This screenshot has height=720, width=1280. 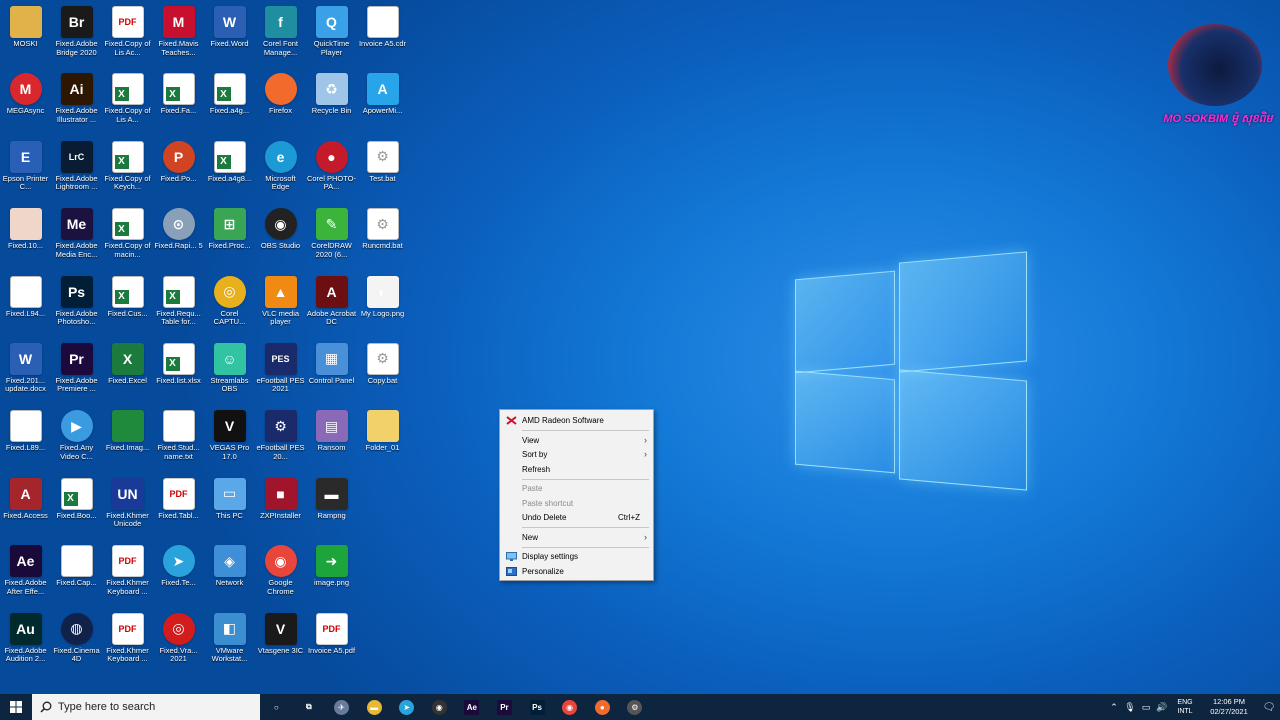 What do you see at coordinates (1269, 707) in the screenshot?
I see `notification-icon: 🗨` at bounding box center [1269, 707].